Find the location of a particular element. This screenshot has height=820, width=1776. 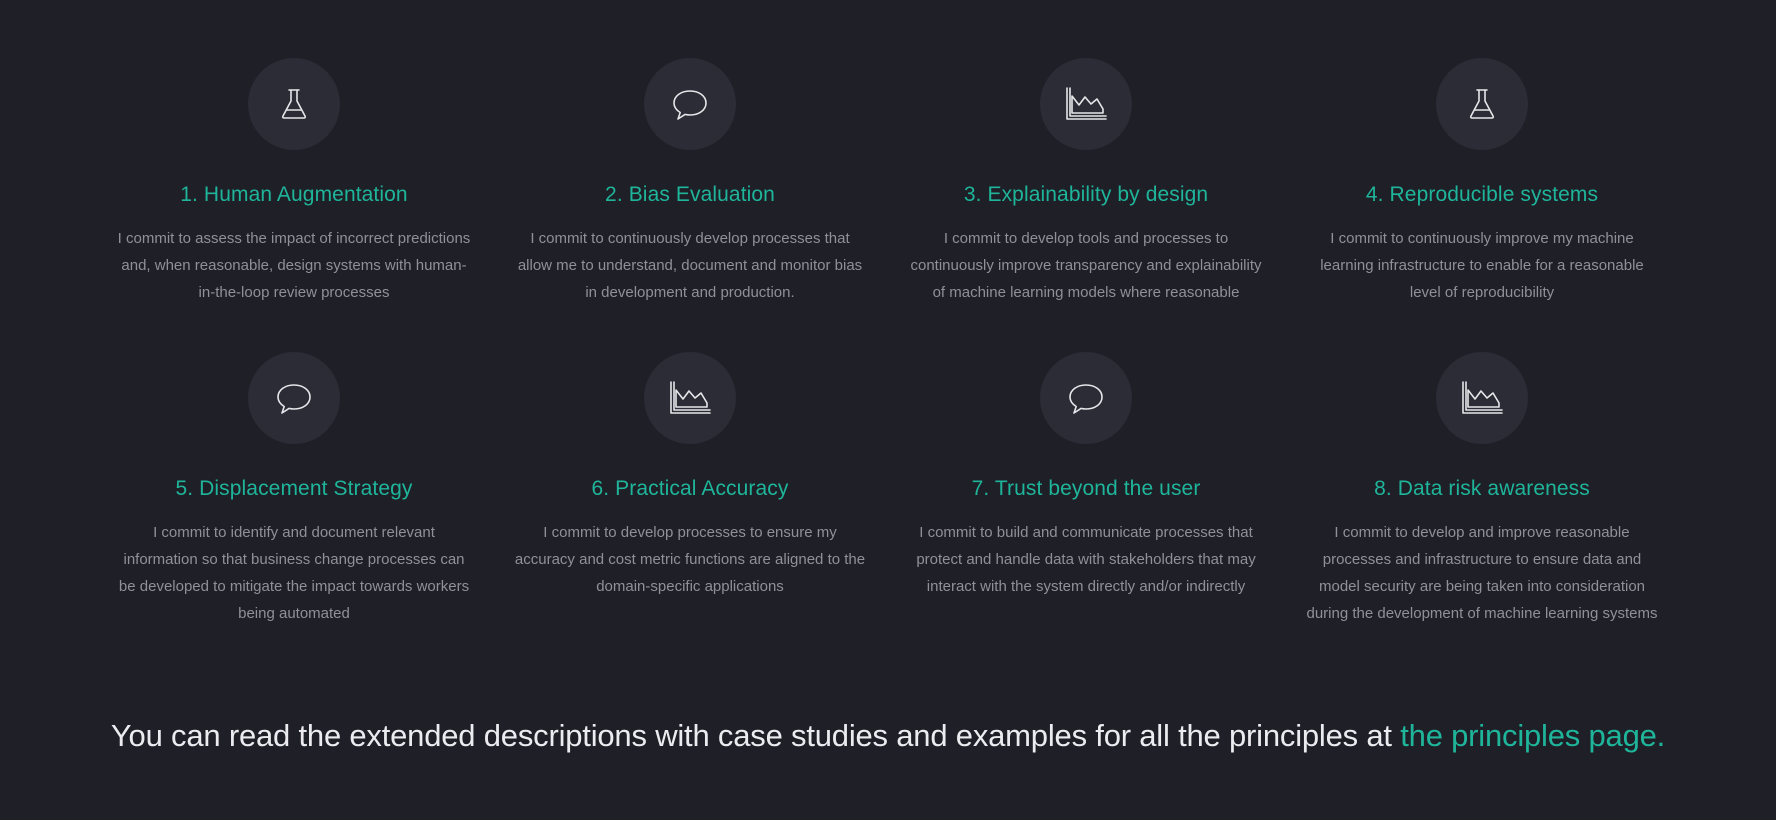

principle-title: 6. Practical Accuracy is located at coordinates (690, 488).